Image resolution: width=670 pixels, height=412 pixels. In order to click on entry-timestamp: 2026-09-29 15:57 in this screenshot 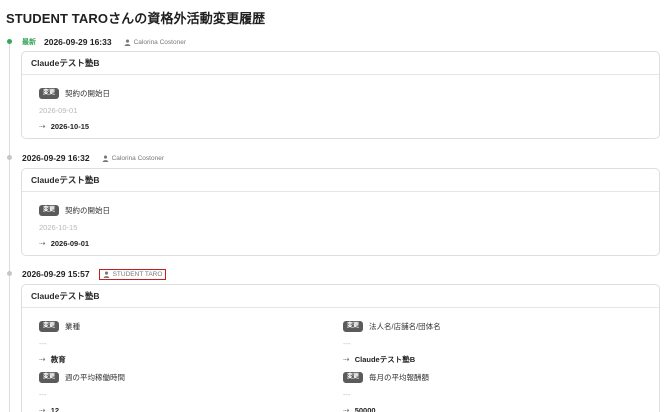, I will do `click(56, 274)`.